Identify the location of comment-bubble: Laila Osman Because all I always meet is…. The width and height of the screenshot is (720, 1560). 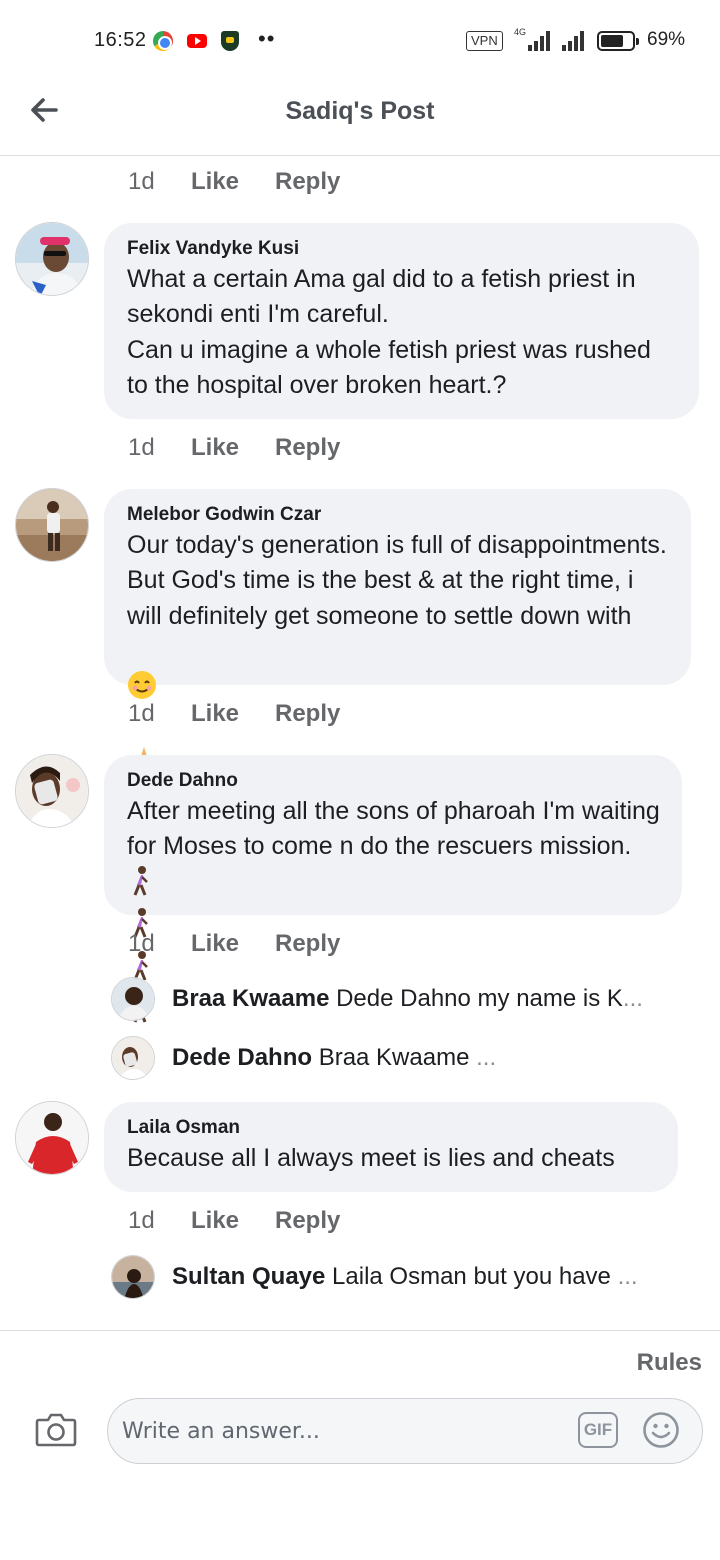
(391, 1147).